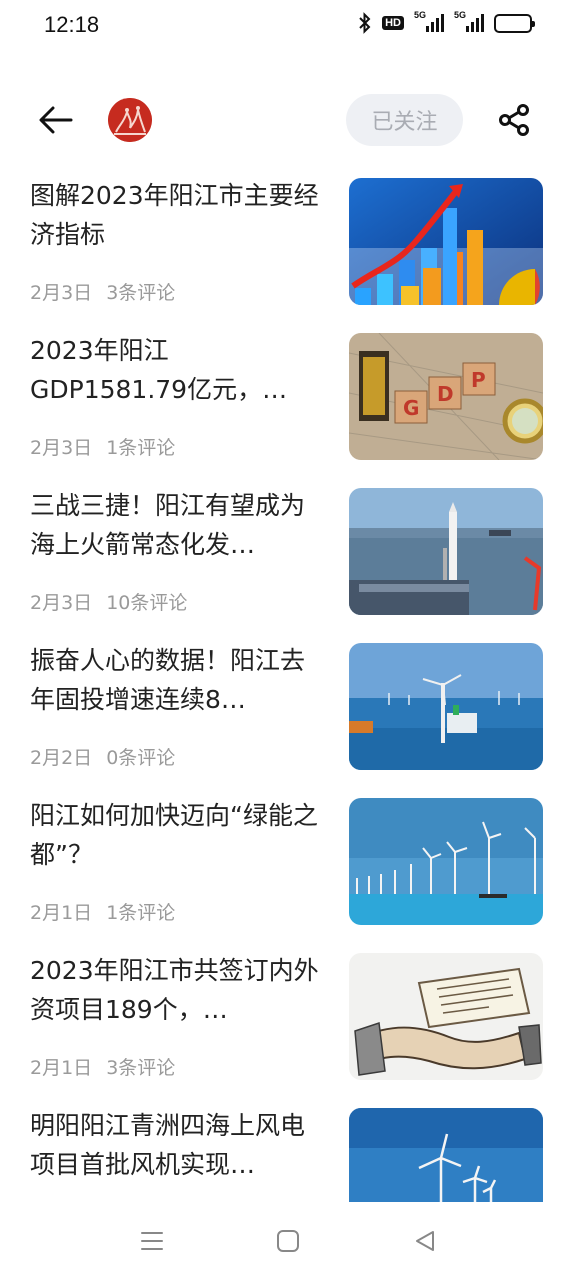 This screenshot has width=572, height=1280. Describe the element at coordinates (514, 23) in the screenshot. I see `battery-icon` at that location.